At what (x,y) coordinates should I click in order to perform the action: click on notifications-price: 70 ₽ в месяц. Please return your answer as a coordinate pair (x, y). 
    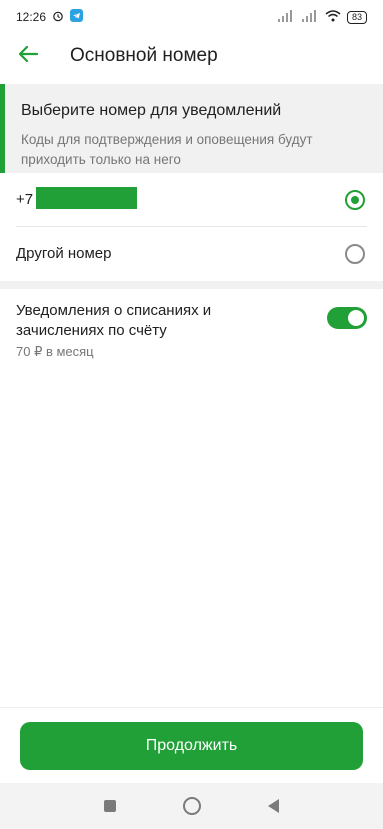
    Looking at the image, I should click on (55, 351).